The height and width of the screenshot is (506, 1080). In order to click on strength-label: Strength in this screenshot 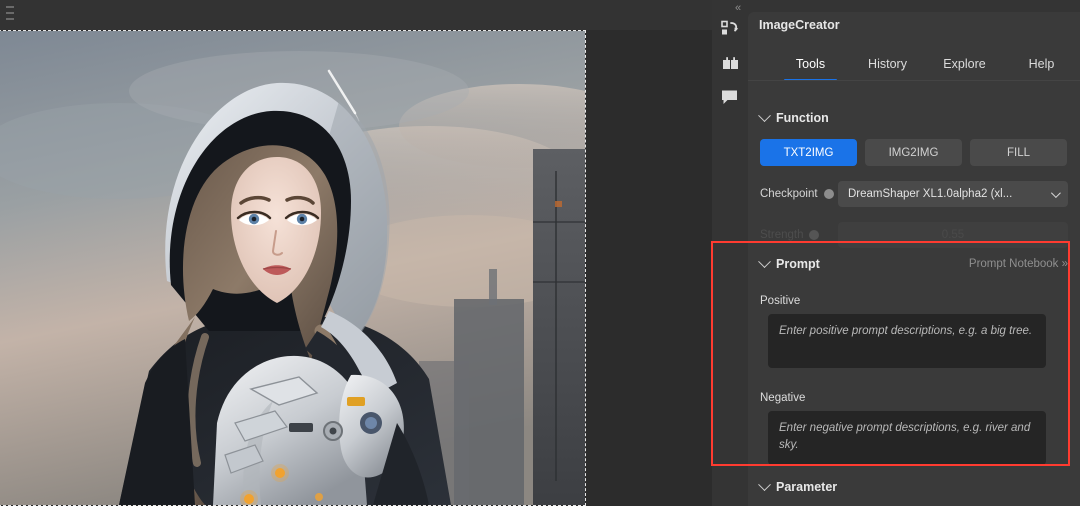, I will do `click(782, 235)`.